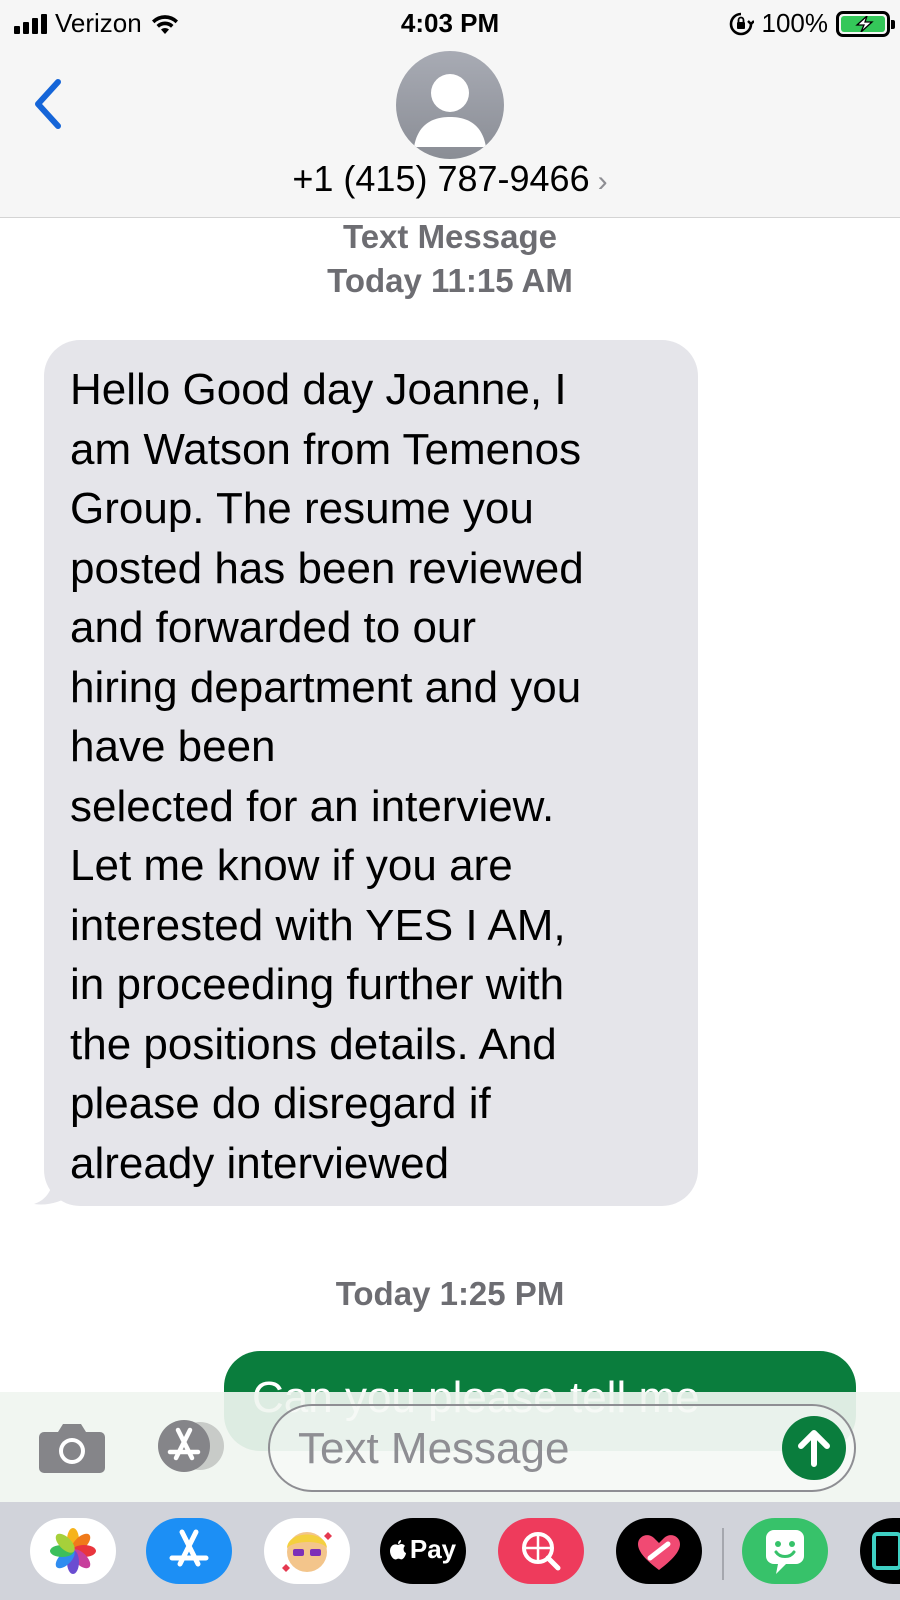 Image resolution: width=900 pixels, height=1600 pixels. I want to click on battery-percent: 100%, so click(795, 23).